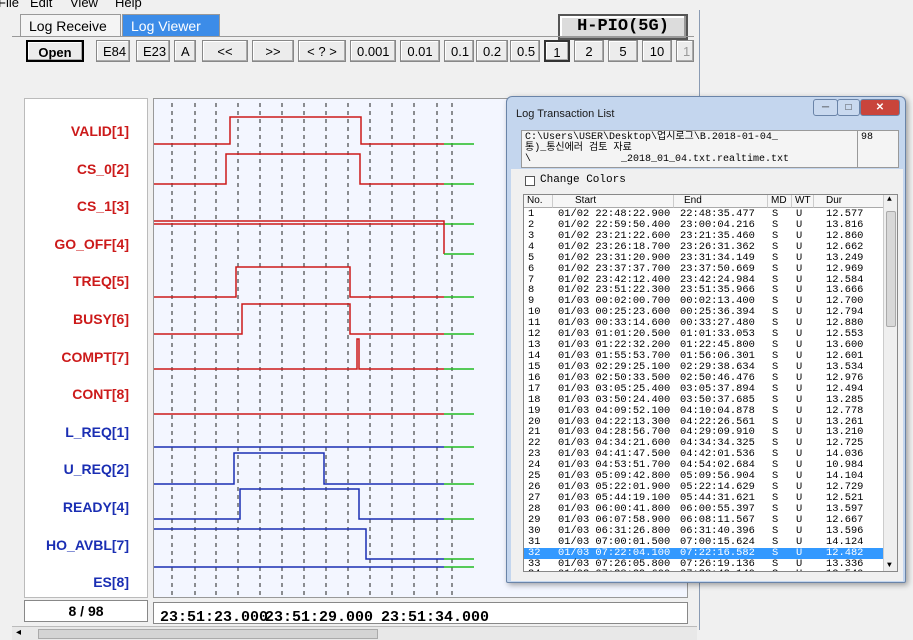 This screenshot has height=640, width=913. Describe the element at coordinates (657, 51) in the screenshot. I see `scale-10-button: 10` at that location.